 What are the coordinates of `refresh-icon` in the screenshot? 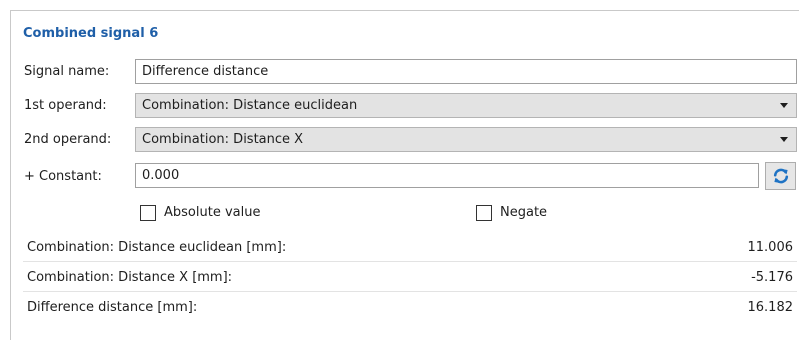 It's located at (781, 176).